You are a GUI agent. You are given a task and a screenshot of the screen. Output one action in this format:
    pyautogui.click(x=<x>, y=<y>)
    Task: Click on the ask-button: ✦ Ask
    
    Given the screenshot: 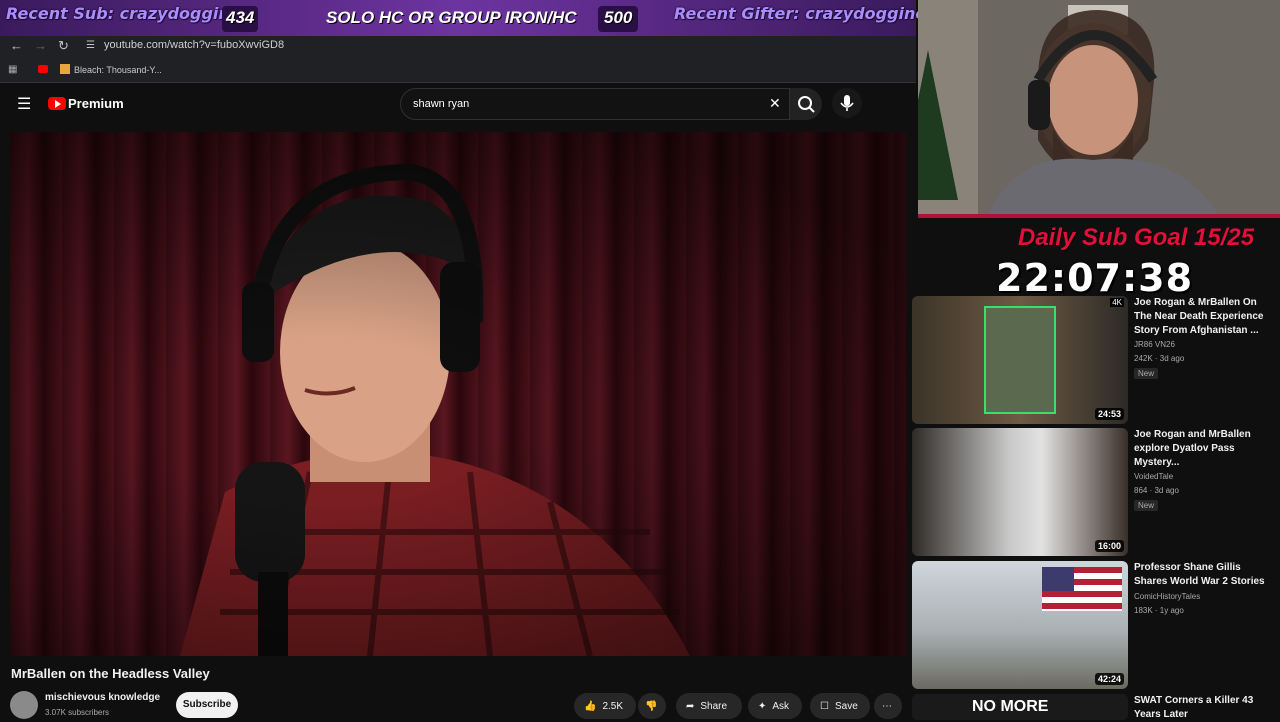 What is the action you would take?
    pyautogui.click(x=775, y=706)
    